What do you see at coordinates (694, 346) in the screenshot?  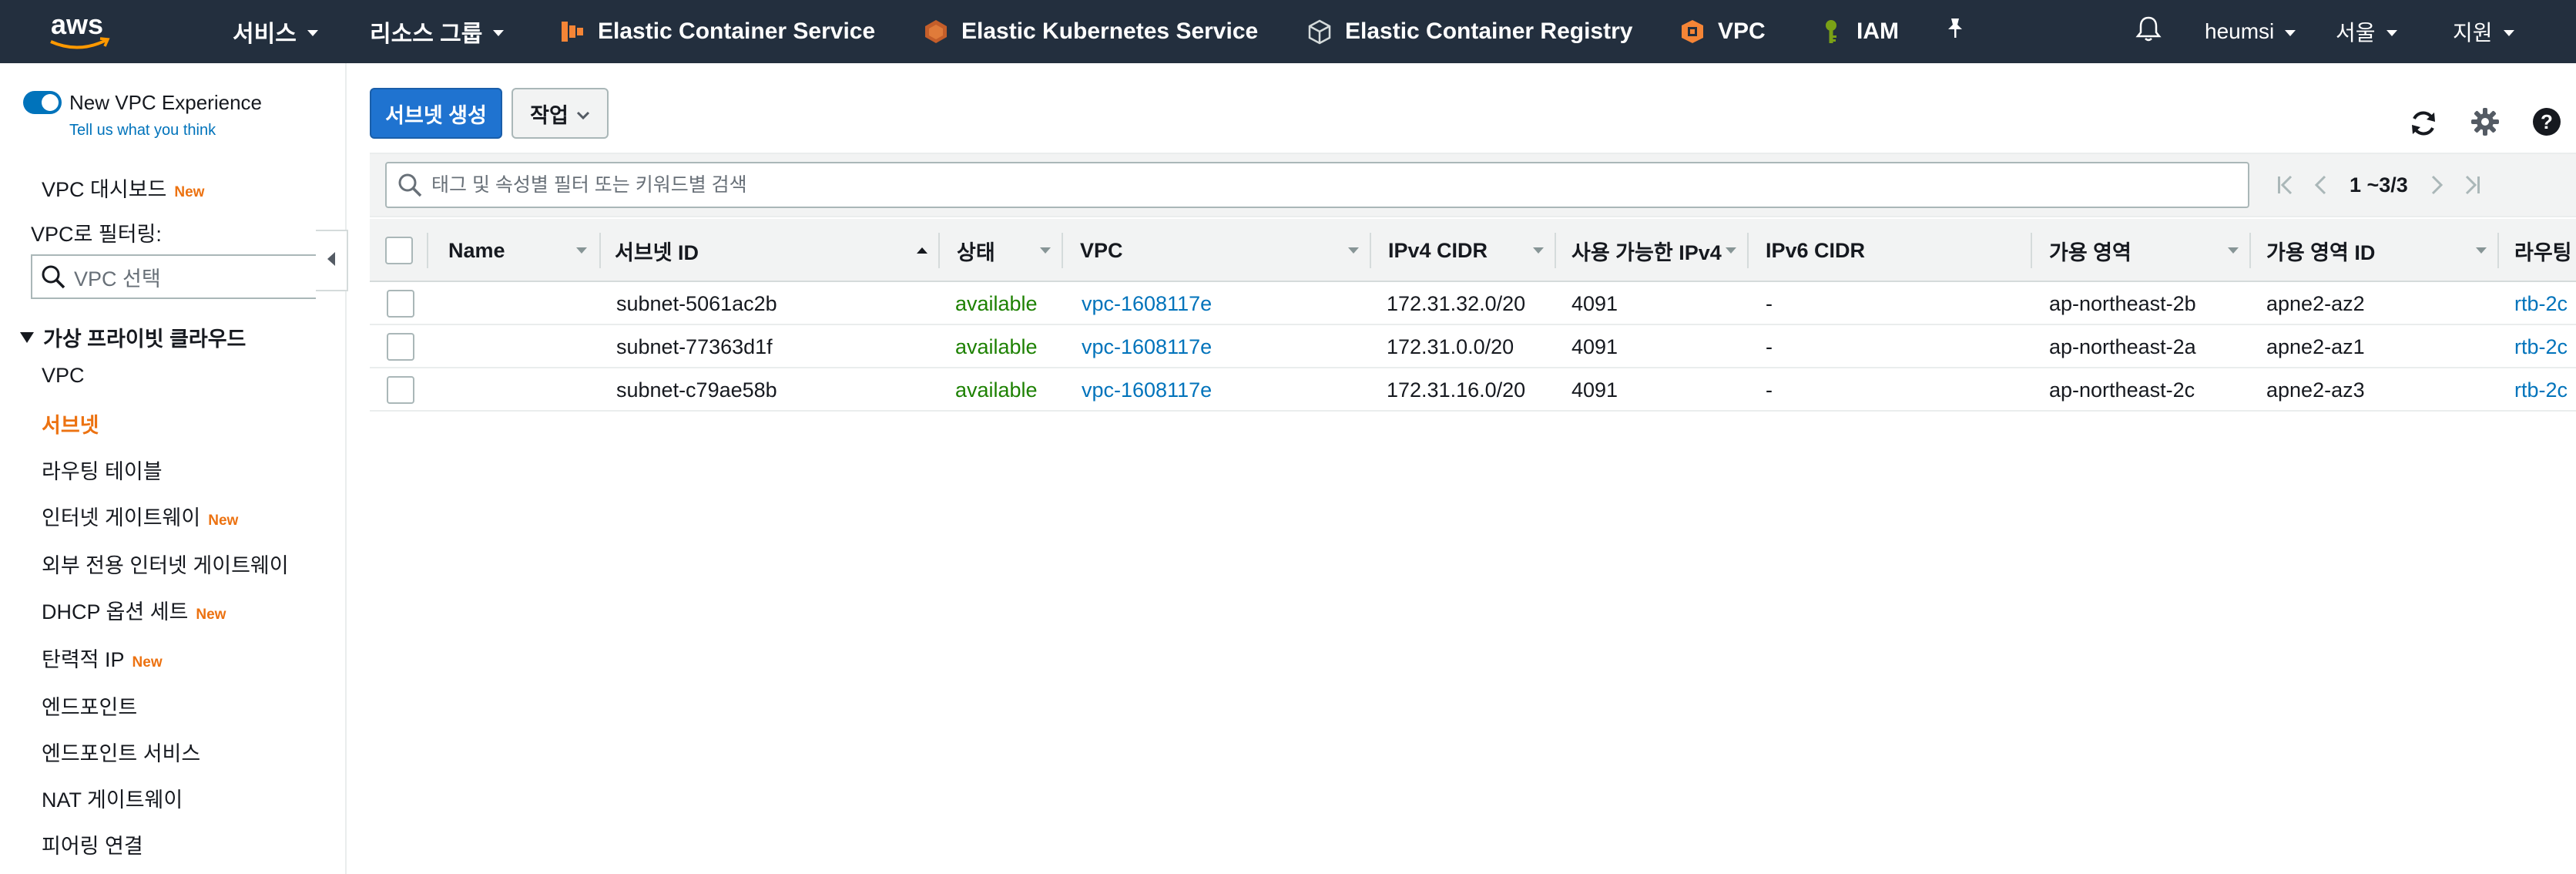 I see `cell-subnet-id: subnet-77363d1f` at bounding box center [694, 346].